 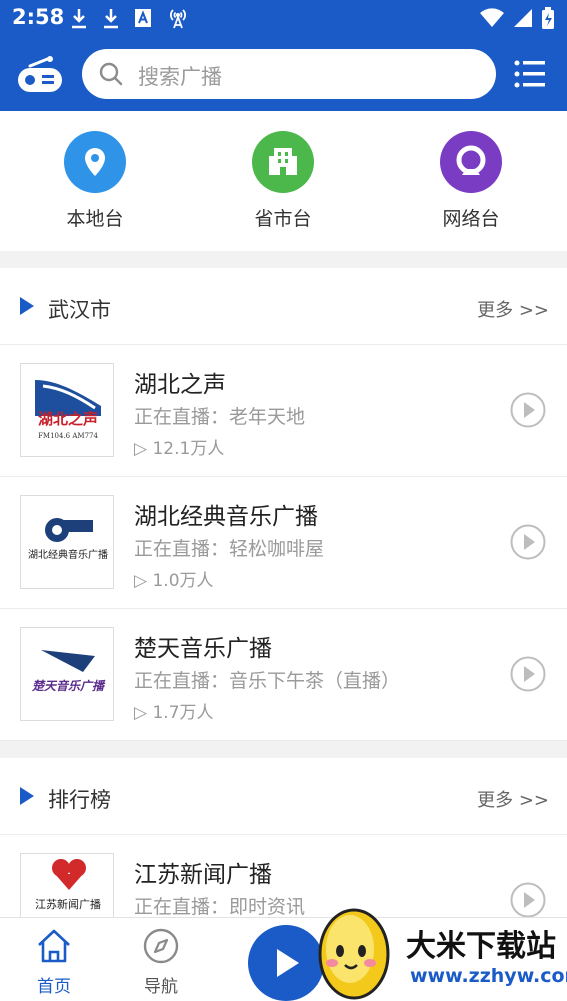 What do you see at coordinates (95, 219) in the screenshot?
I see `category-label: 本地台` at bounding box center [95, 219].